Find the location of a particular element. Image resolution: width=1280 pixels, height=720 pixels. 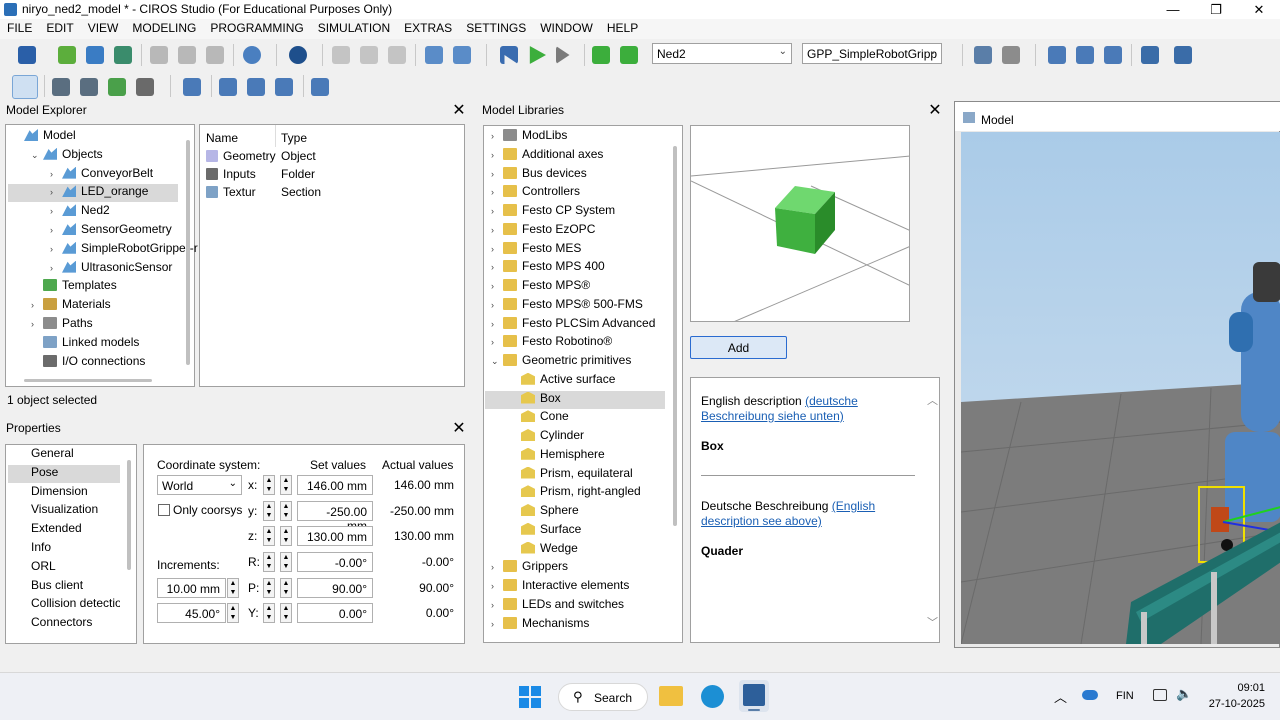

category-item: ORL is located at coordinates (64, 568).